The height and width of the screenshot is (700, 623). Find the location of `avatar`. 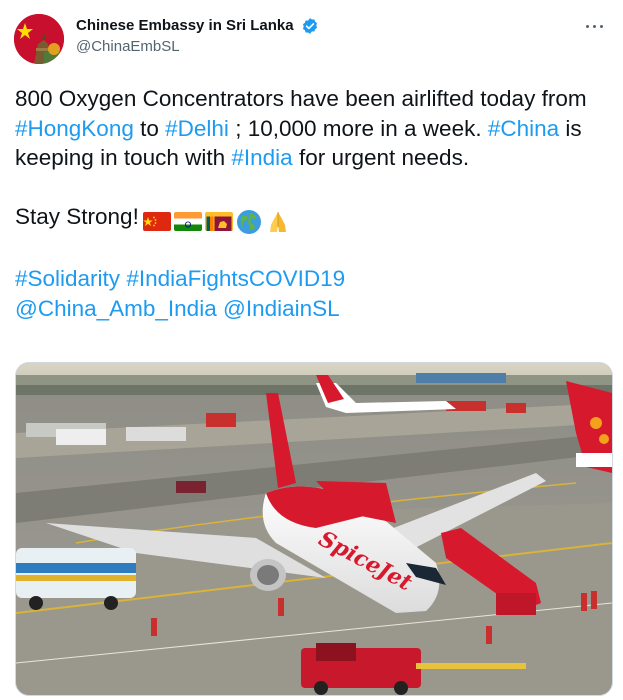

avatar is located at coordinates (39, 39).